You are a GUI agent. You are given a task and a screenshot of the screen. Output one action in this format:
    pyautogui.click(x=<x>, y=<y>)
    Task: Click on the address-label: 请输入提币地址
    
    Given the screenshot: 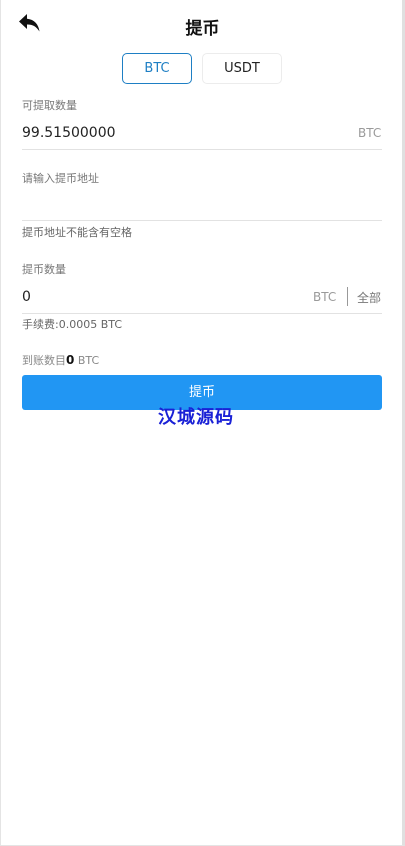 What is the action you would take?
    pyautogui.click(x=60, y=178)
    